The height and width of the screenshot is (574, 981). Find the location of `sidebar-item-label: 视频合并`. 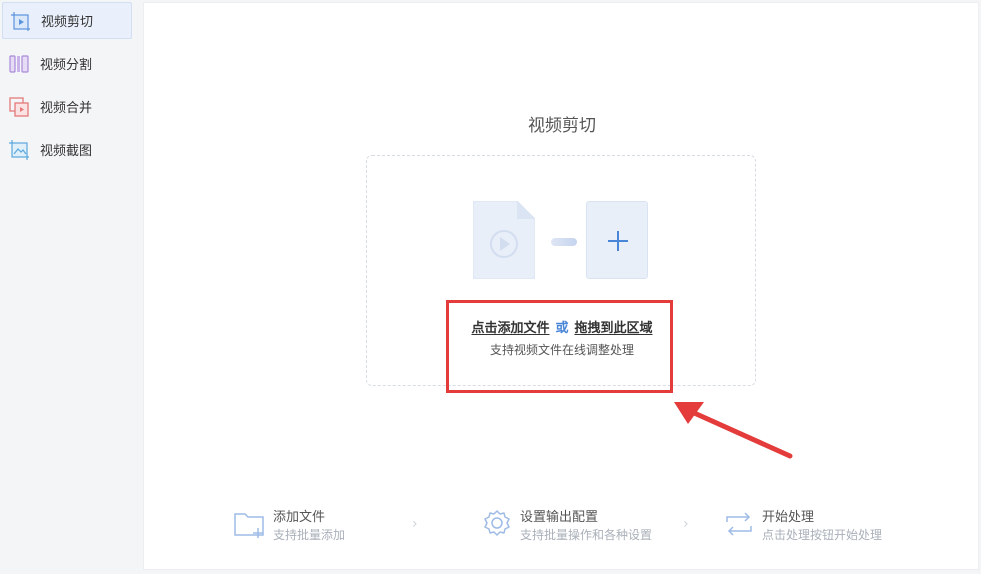

sidebar-item-label: 视频合并 is located at coordinates (66, 108).